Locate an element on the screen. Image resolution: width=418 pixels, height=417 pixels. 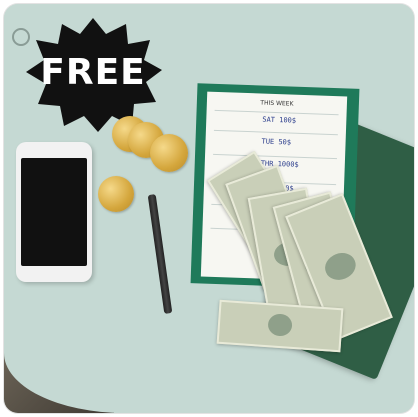
smartphone is located at coordinates (54, 212).